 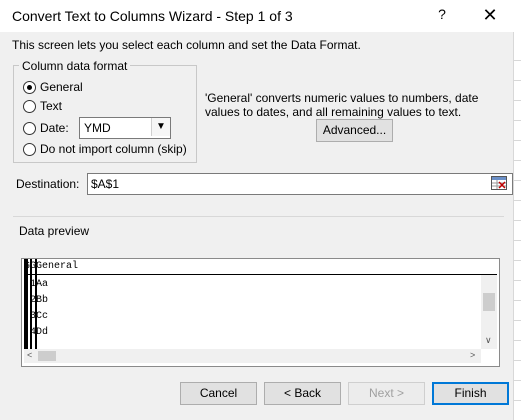 I want to click on radio-skip-label: Do not import column (skip), so click(x=113, y=149).